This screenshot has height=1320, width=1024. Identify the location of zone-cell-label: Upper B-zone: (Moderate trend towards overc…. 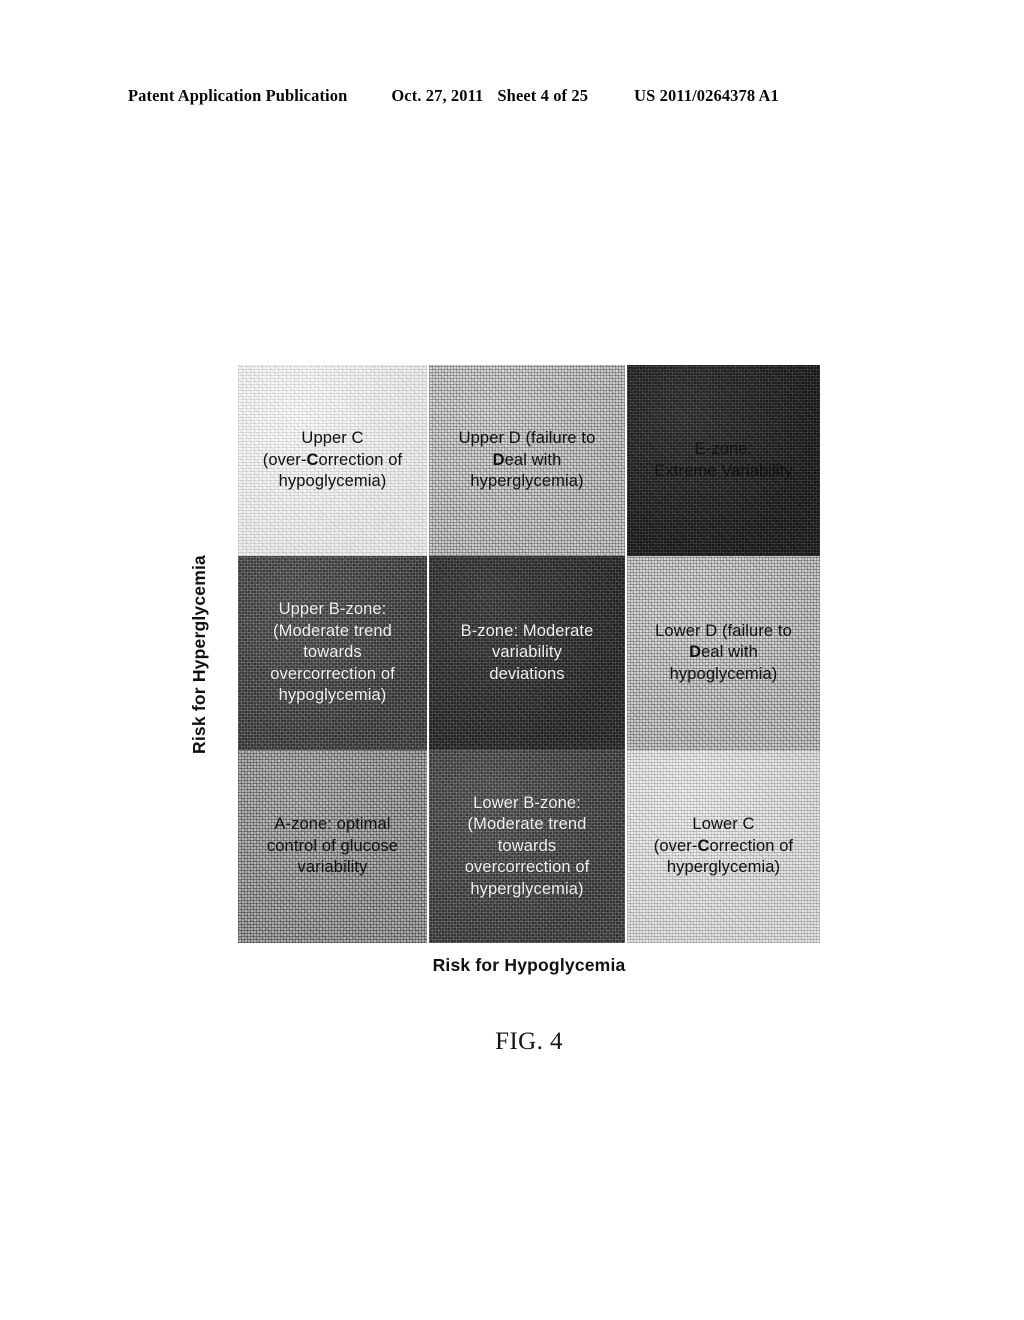
(332, 652).